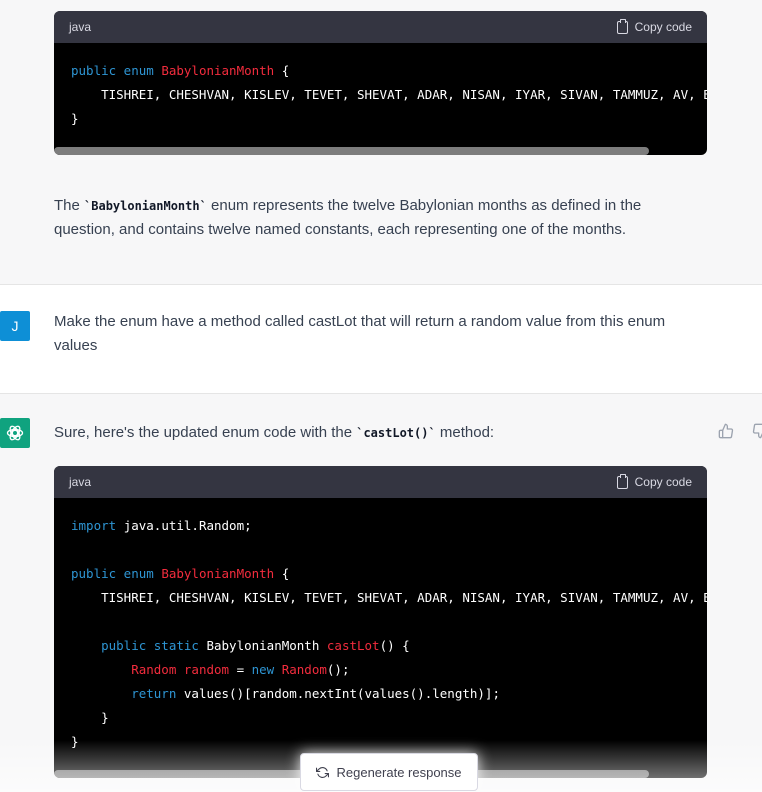 The height and width of the screenshot is (792, 762). Describe the element at coordinates (139, 645) in the screenshot. I see `code-token: public static` at that location.